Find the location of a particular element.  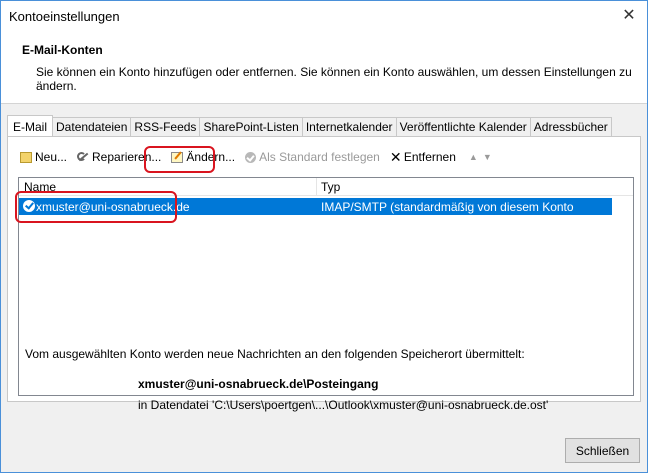

tab-data-files: Datendateien is located at coordinates (92, 126).